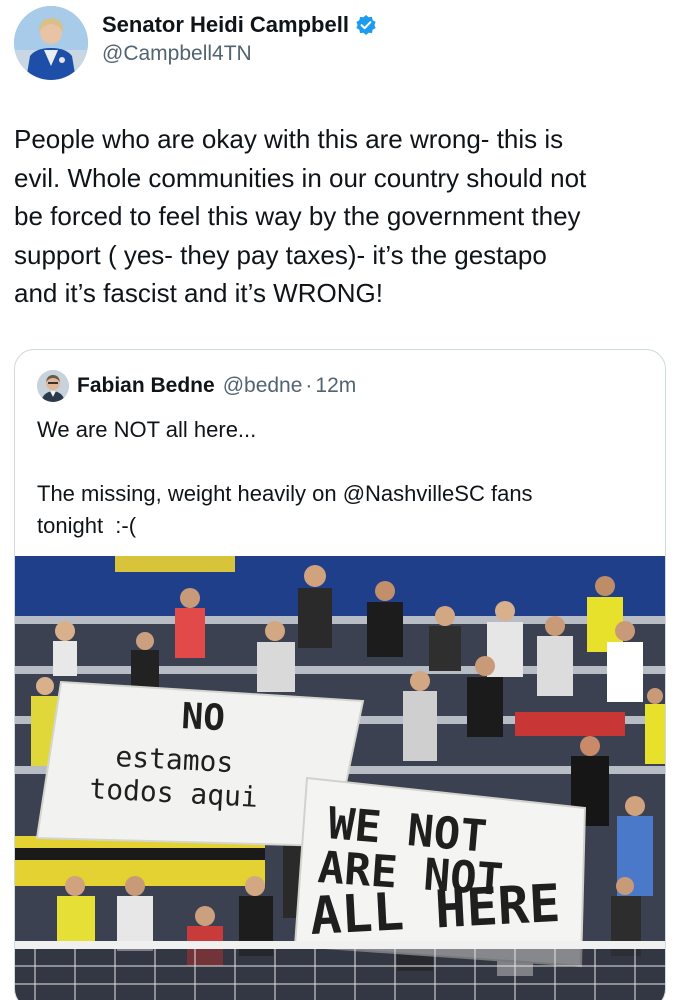 The width and height of the screenshot is (680, 1000). Describe the element at coordinates (263, 386) in the screenshot. I see `quoted-author-handle: @bedne` at that location.